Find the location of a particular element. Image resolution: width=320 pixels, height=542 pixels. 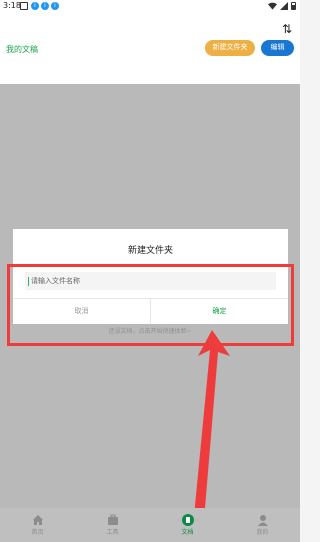

battery-icon is located at coordinates (293, 6).